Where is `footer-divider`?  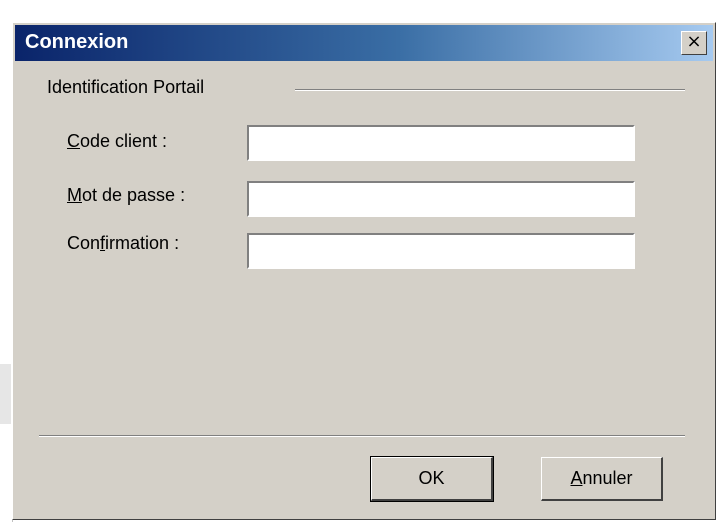
footer-divider is located at coordinates (362, 436).